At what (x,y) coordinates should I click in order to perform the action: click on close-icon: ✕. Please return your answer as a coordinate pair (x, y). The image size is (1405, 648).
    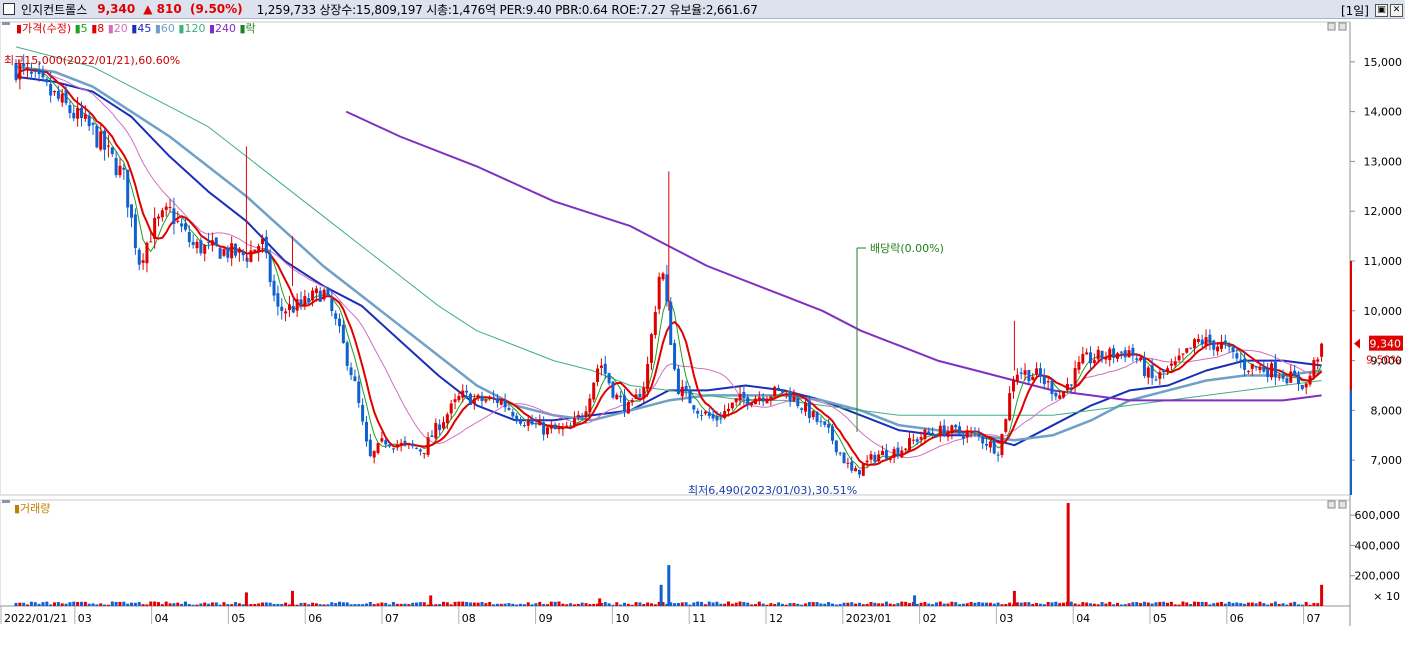
    Looking at the image, I should click on (1396, 10).